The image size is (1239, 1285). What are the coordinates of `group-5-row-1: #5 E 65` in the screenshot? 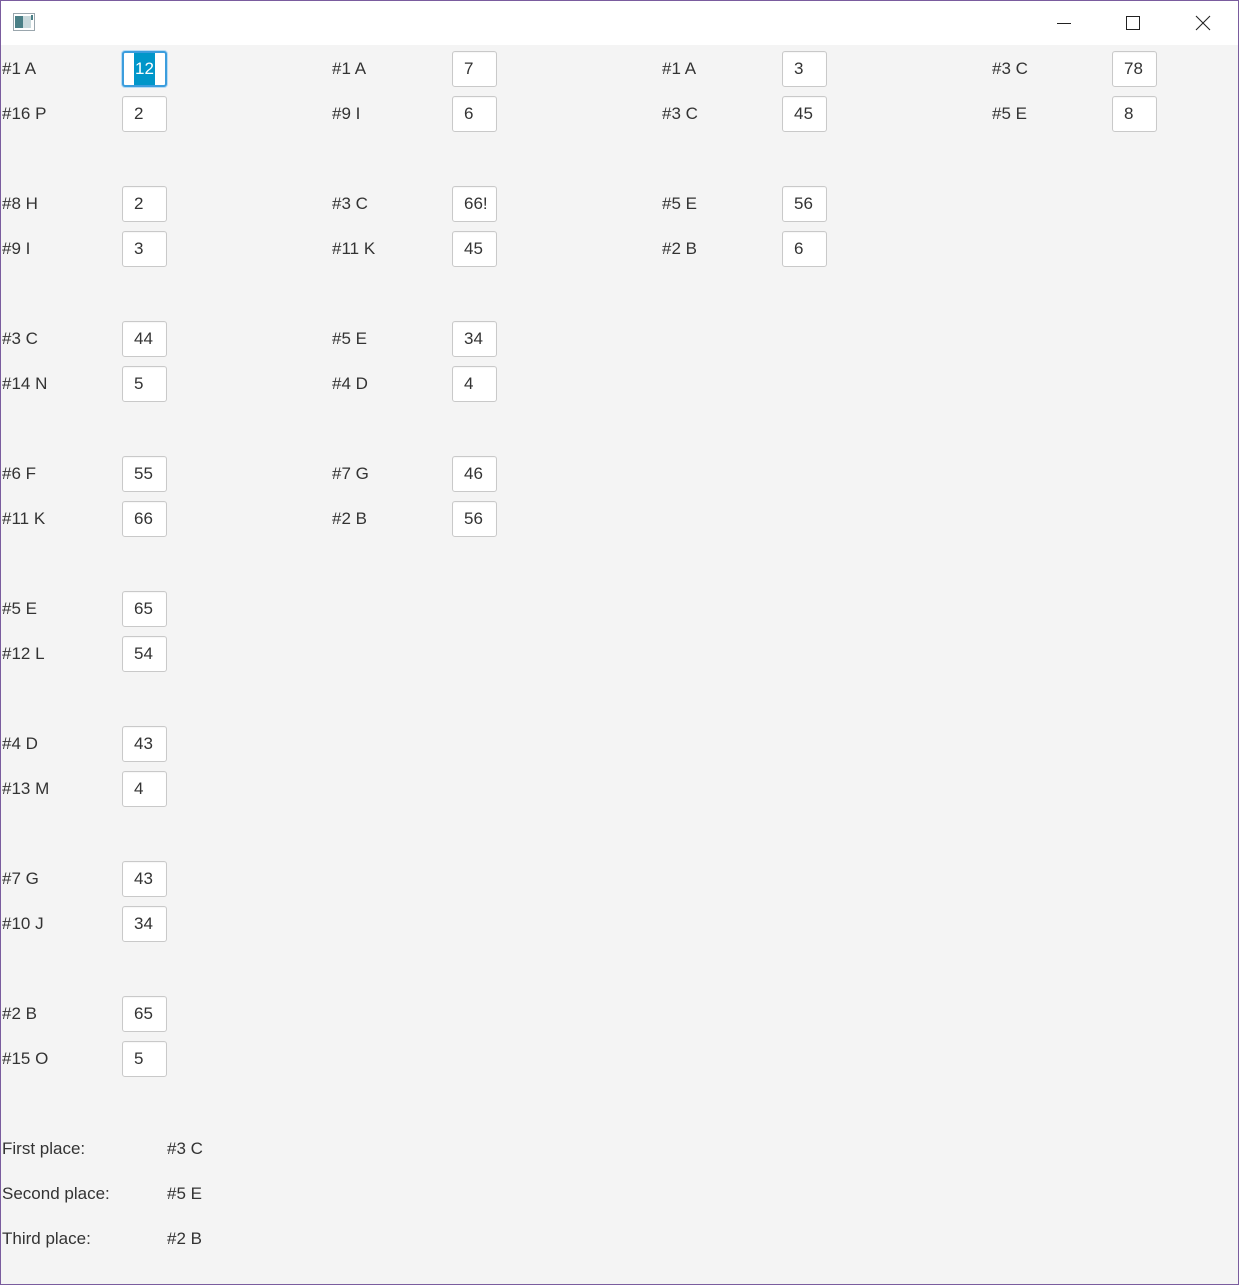 It's located at (619, 609).